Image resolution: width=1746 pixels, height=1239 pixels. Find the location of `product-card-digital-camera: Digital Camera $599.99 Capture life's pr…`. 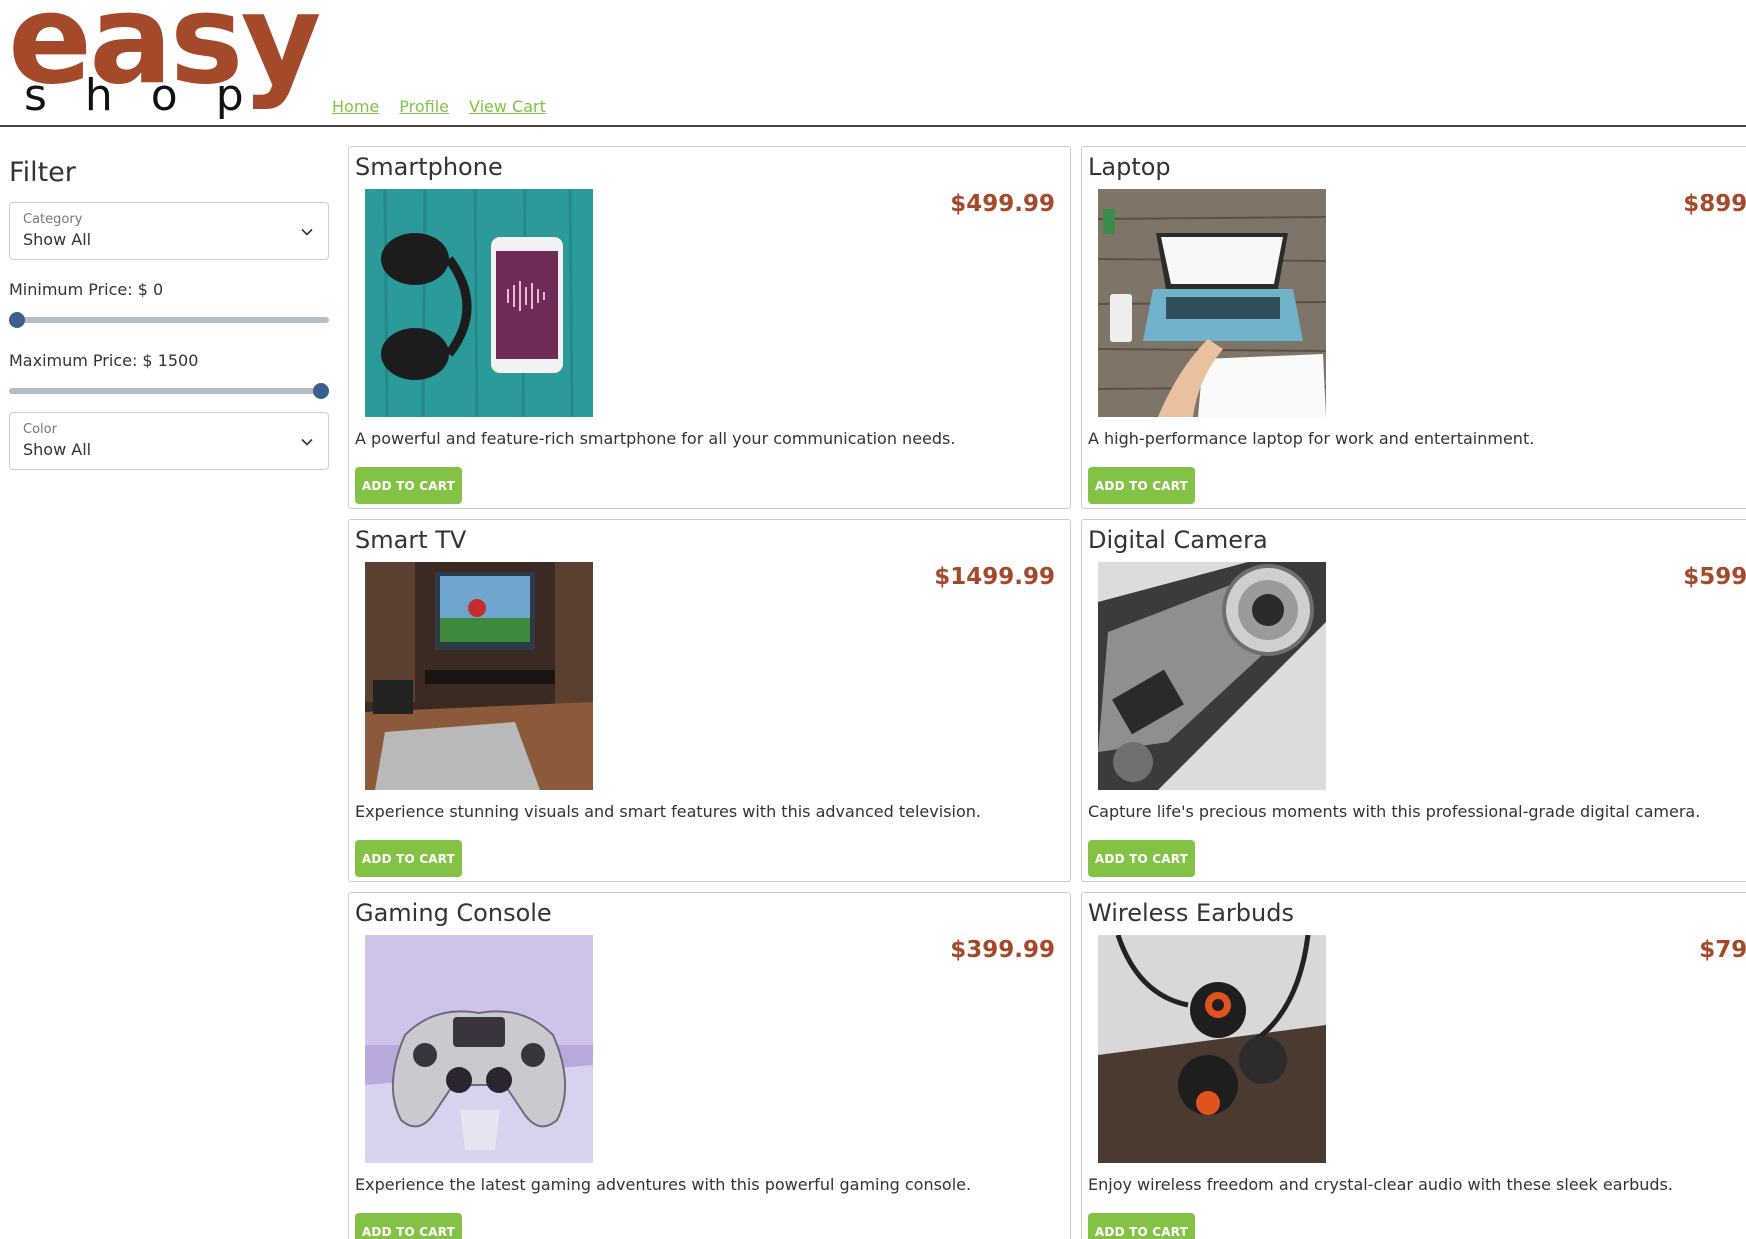

product-card-digital-camera: Digital Camera $599.99 Capture life's pr… is located at coordinates (1413, 700).